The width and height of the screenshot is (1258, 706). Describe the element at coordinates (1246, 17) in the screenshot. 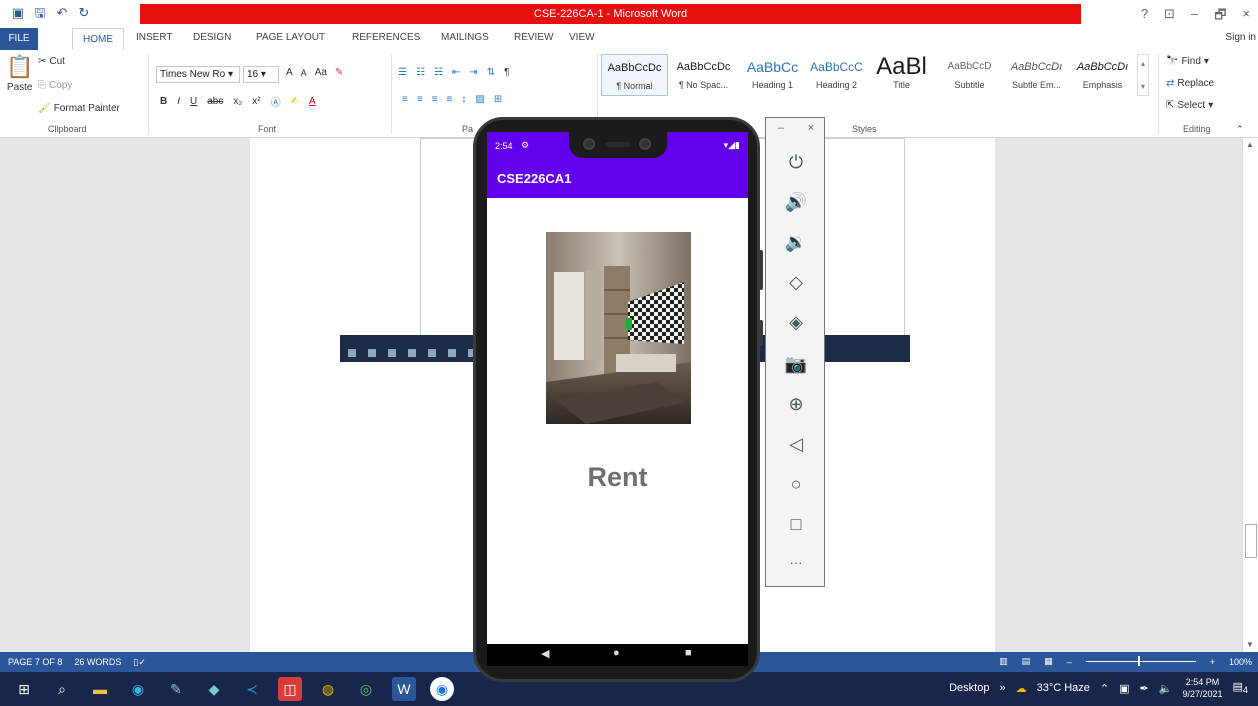

I see `close-button: ×` at that location.